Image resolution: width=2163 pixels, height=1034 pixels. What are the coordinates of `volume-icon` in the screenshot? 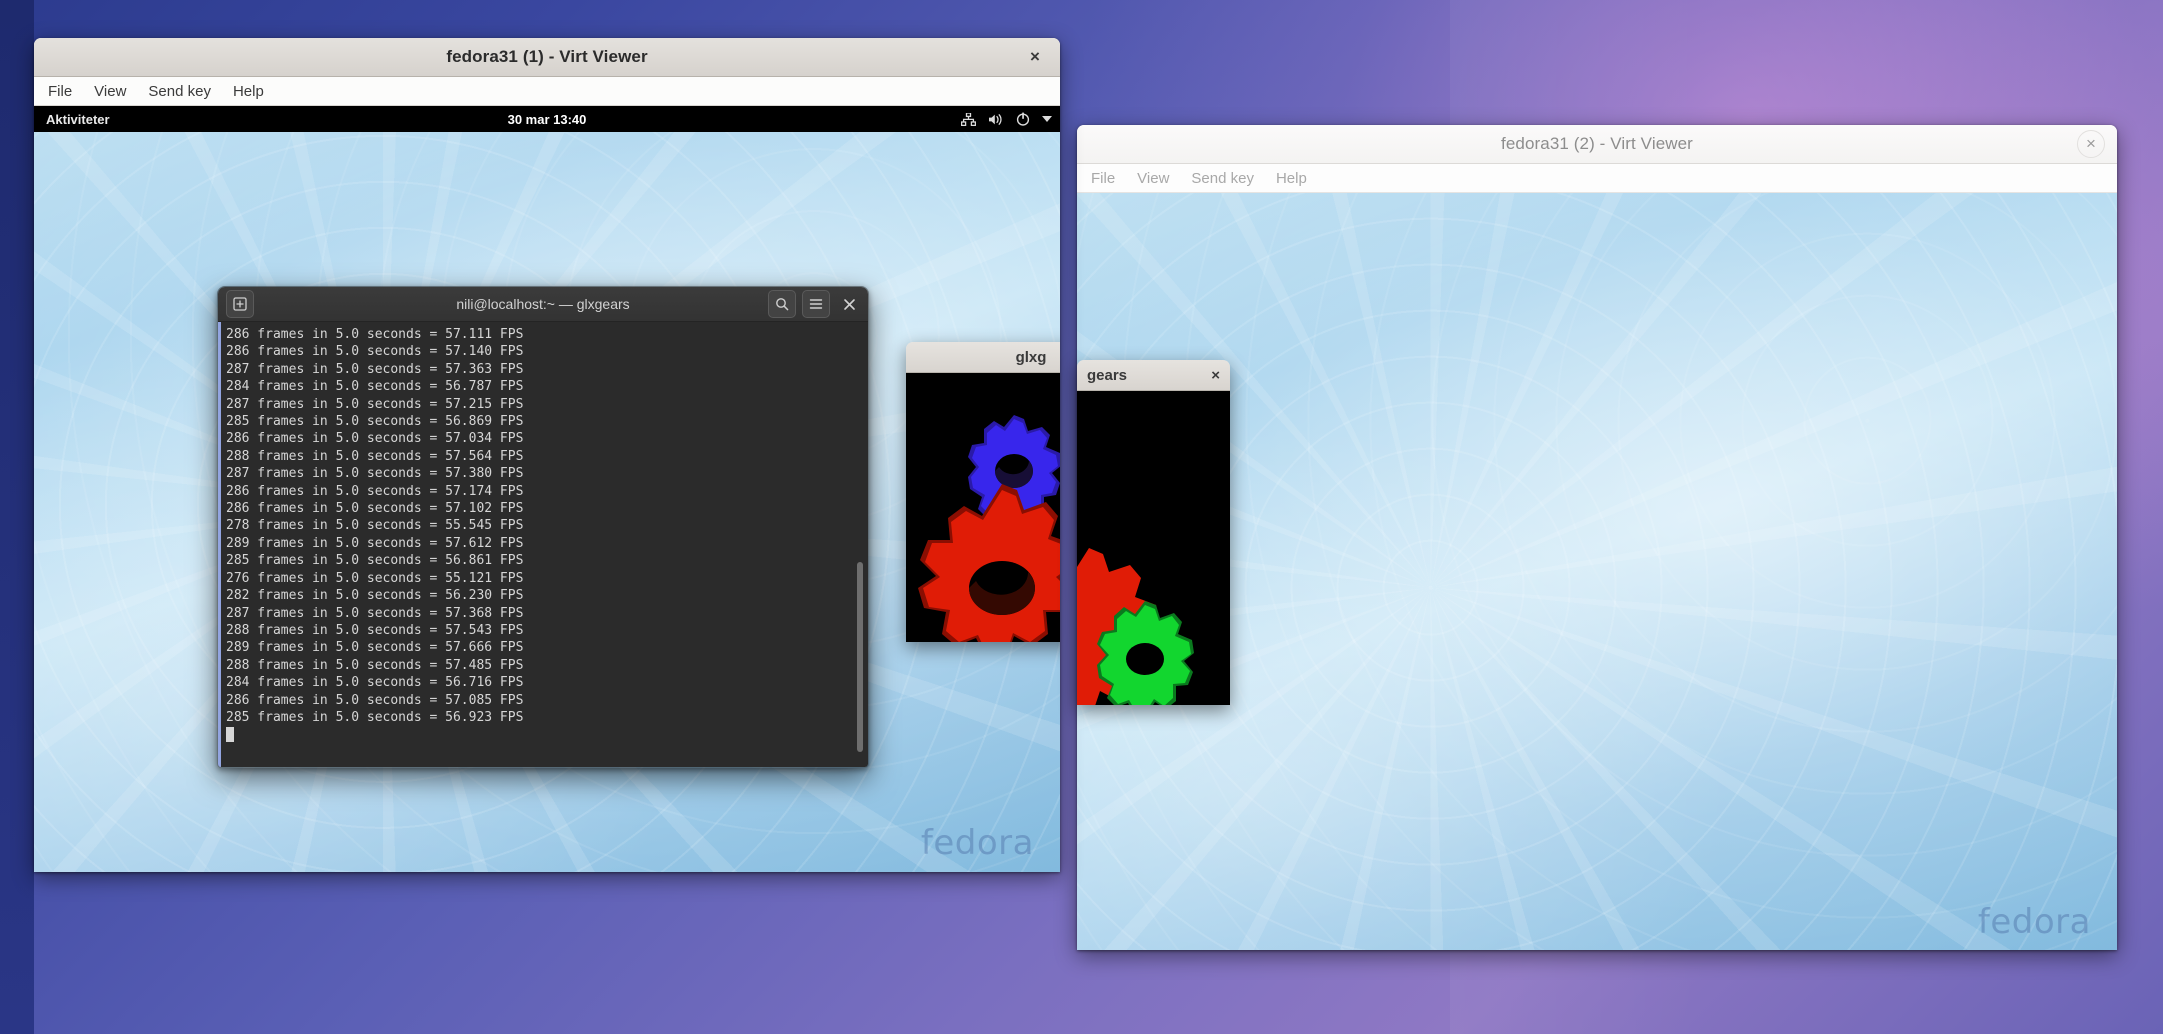 It's located at (996, 119).